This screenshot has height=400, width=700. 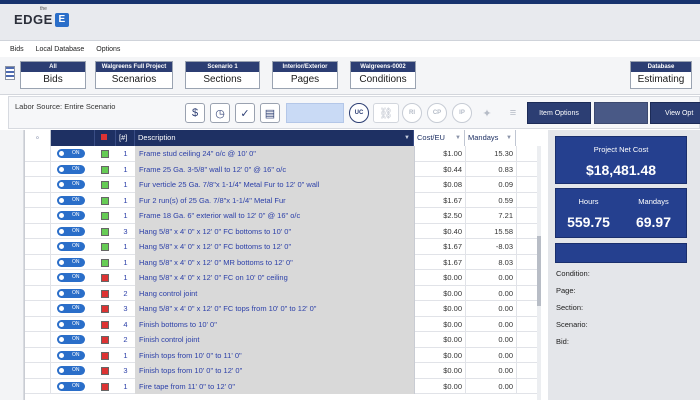 I want to click on header-cost: Cost/EU ▼, so click(x=439, y=138).